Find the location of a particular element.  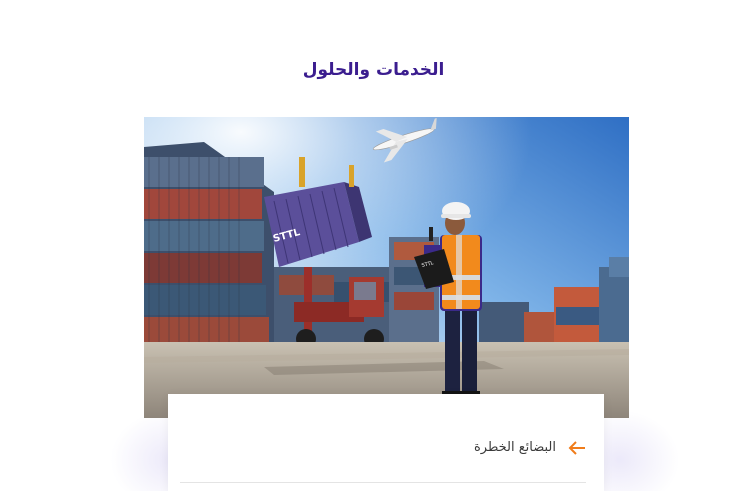

service-item-label: البضائع الخطرة is located at coordinates (514, 447).